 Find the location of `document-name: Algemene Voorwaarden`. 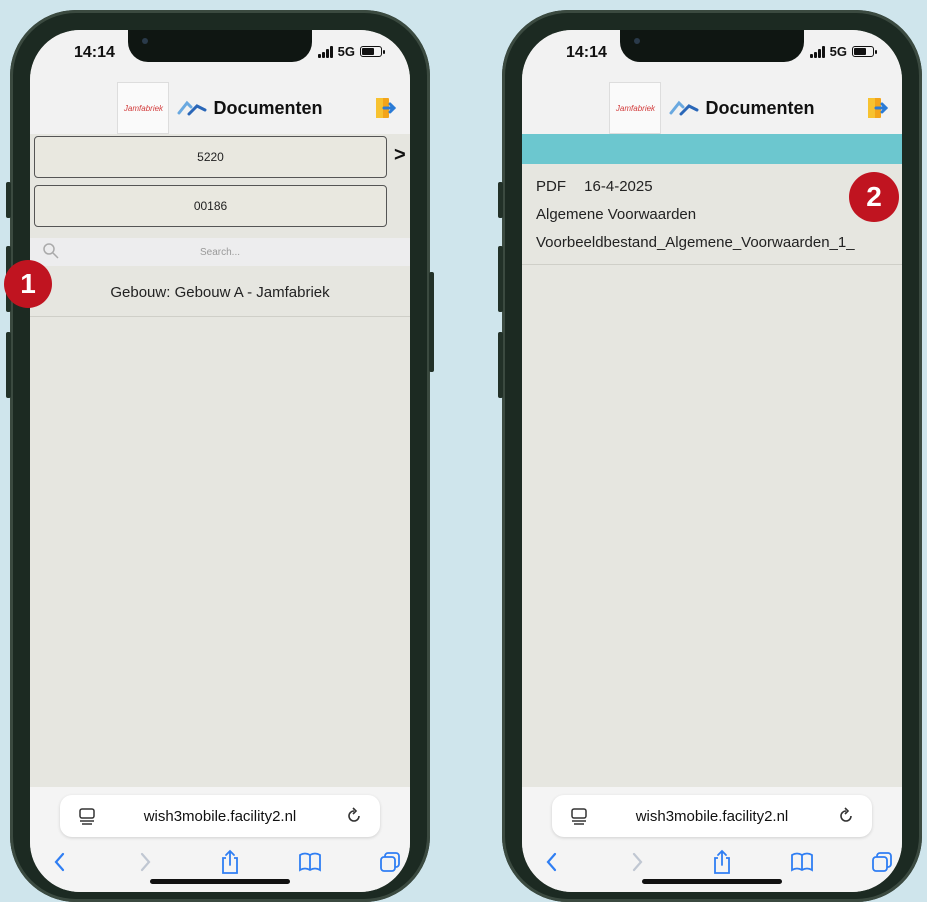

document-name: Algemene Voorwaarden is located at coordinates (616, 214).